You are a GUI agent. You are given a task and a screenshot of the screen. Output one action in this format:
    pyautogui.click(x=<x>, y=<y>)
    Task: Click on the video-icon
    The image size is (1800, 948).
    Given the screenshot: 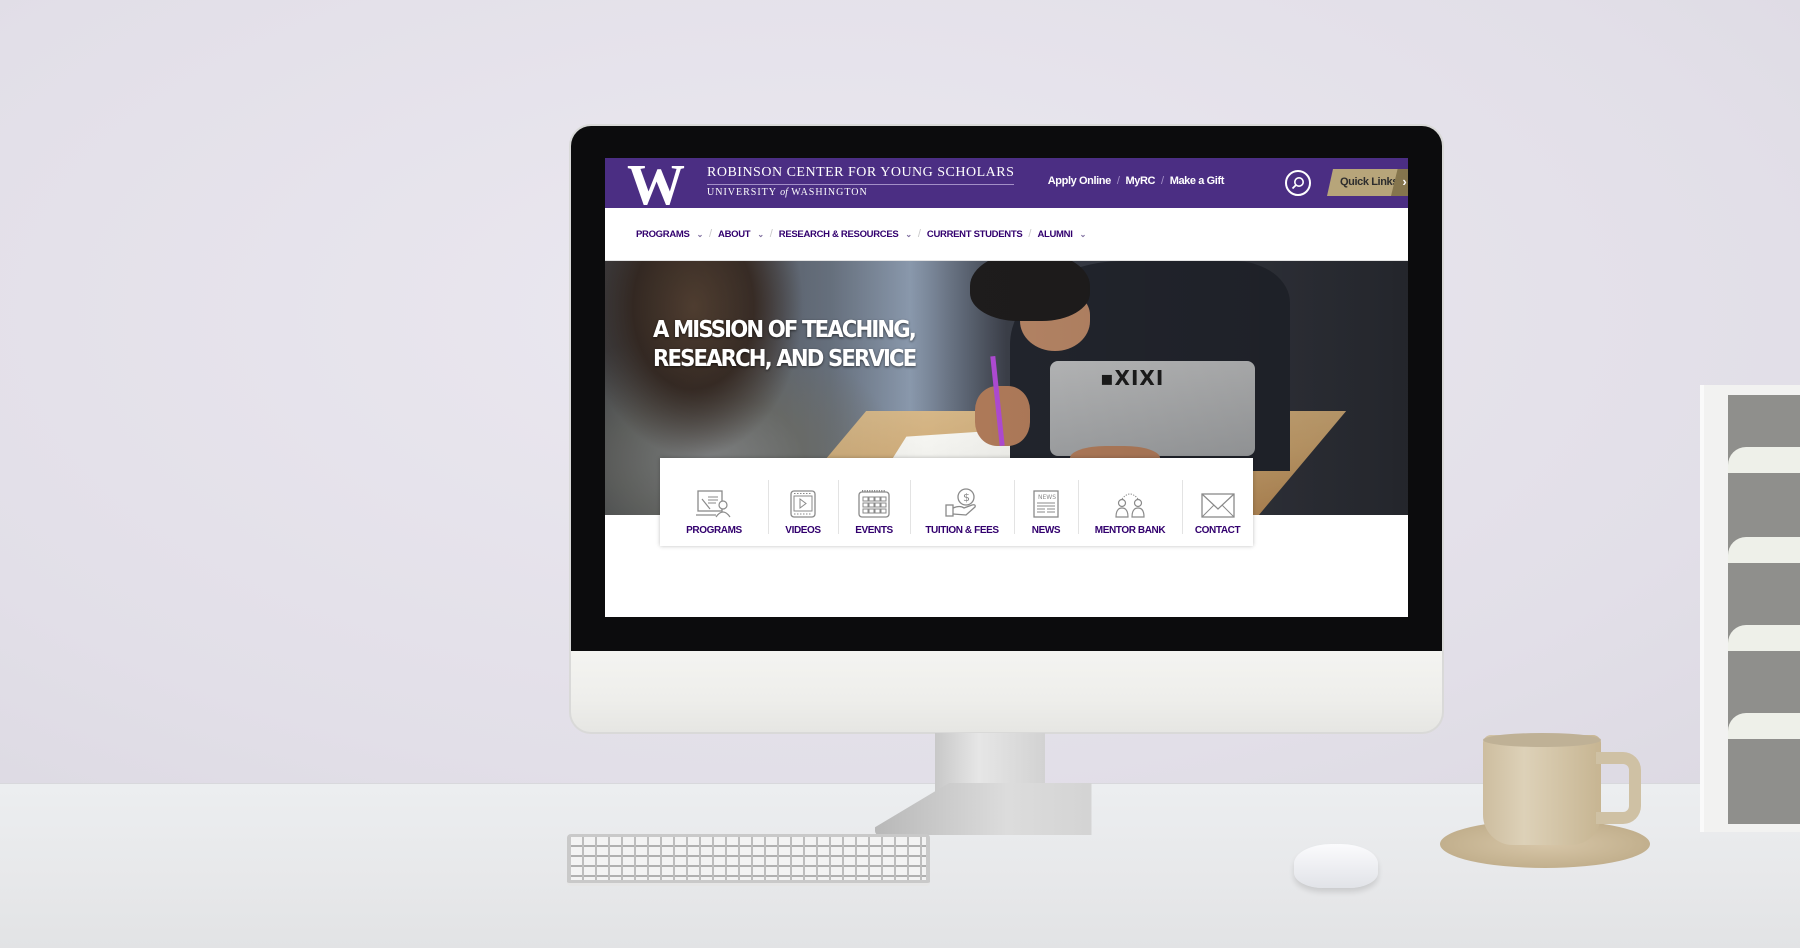 What is the action you would take?
    pyautogui.click(x=803, y=504)
    